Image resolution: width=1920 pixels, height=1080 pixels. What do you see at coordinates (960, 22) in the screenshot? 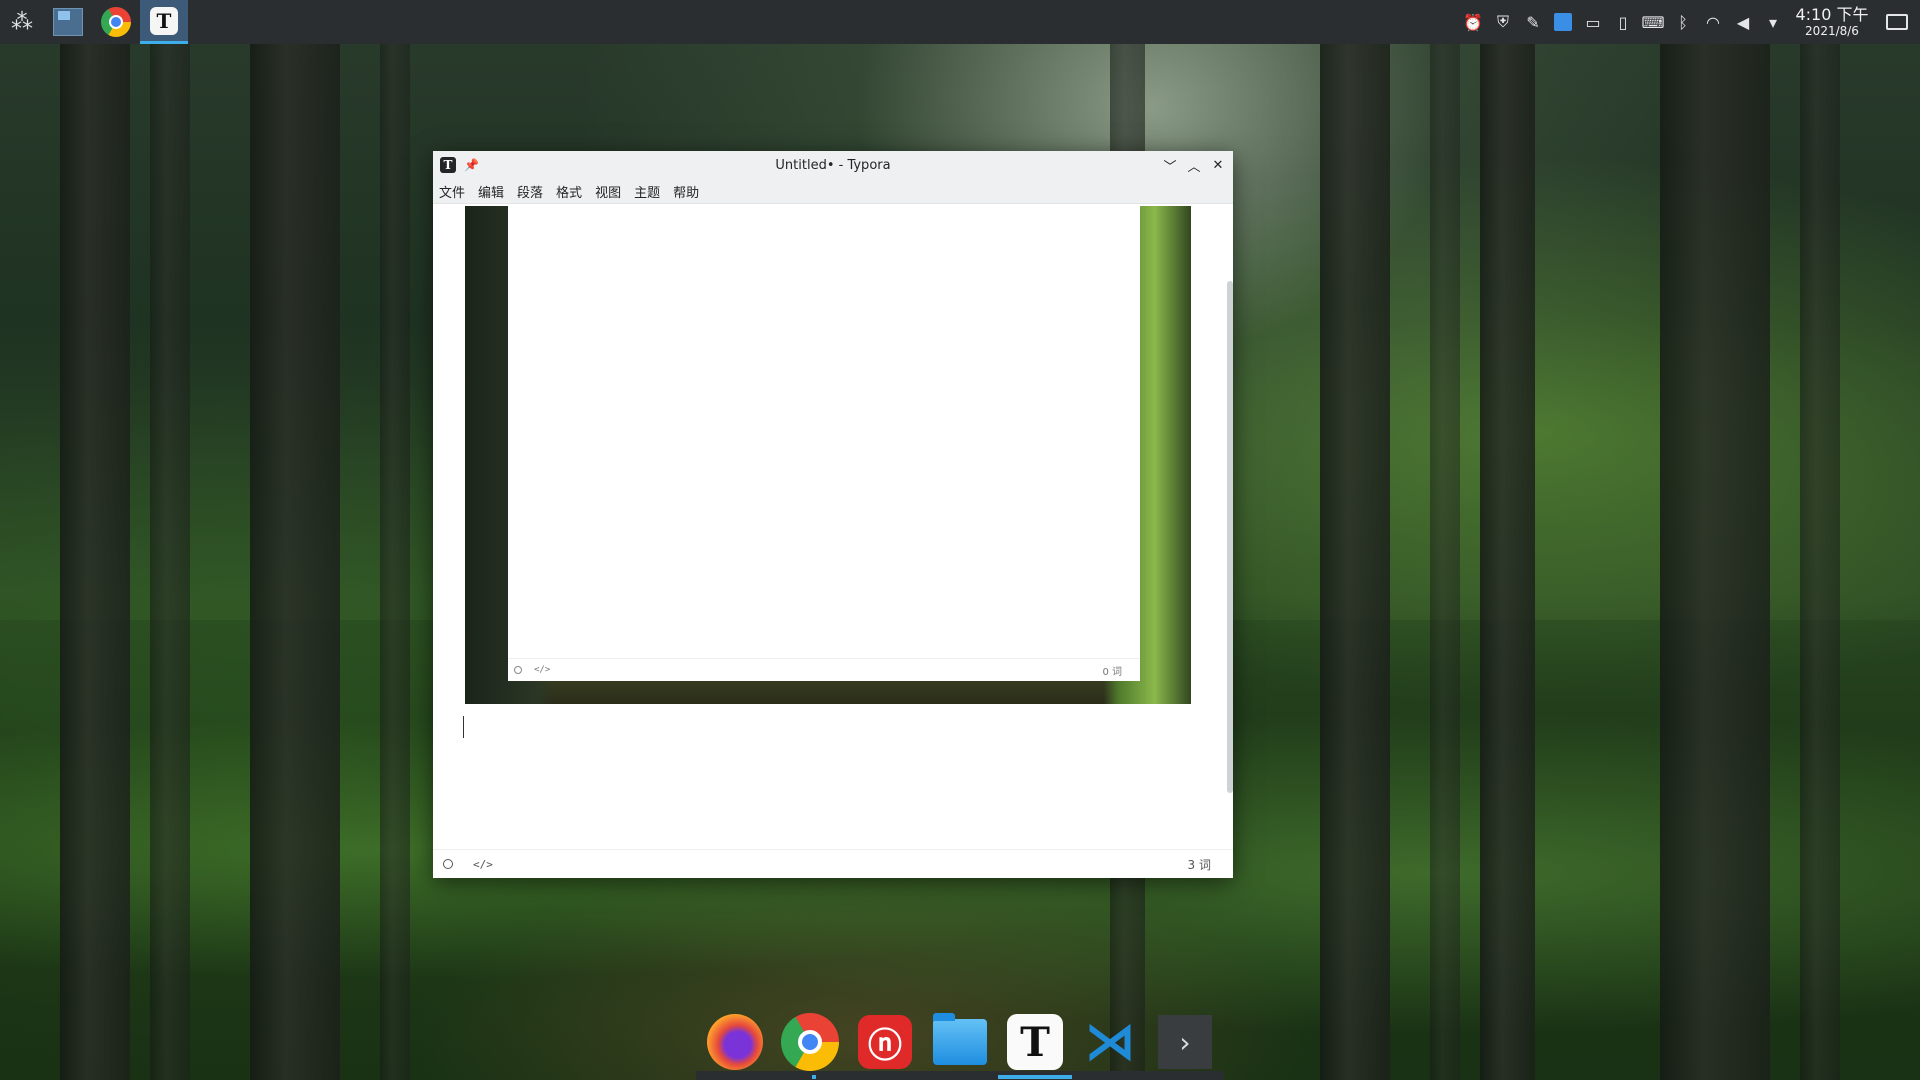
I see `top-panel: ⁂ T ⏰ ⛨ ✎ ▭ ▯ ⌨ ᛒ ◠ ◀ ▾ 4:10 下午 2021/8/6` at bounding box center [960, 22].